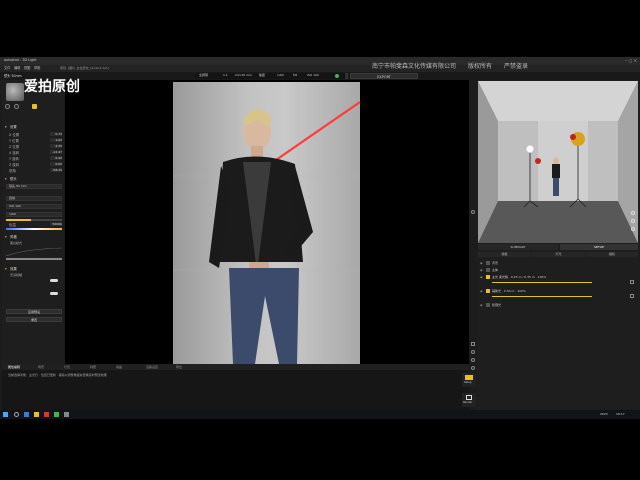 The width and height of the screenshot is (640, 480). What do you see at coordinates (152, 367) in the screenshot?
I see `bottom-tab-render-settings: 渲染设置` at bounding box center [152, 367].